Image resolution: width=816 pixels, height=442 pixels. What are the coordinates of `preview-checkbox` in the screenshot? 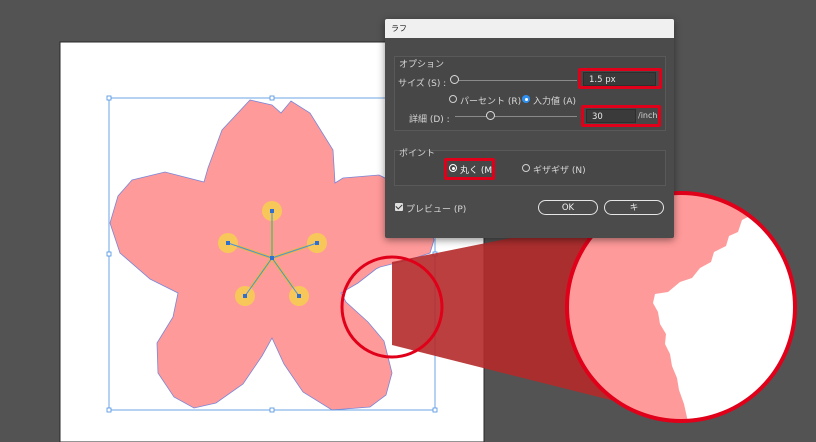 It's located at (399, 207).